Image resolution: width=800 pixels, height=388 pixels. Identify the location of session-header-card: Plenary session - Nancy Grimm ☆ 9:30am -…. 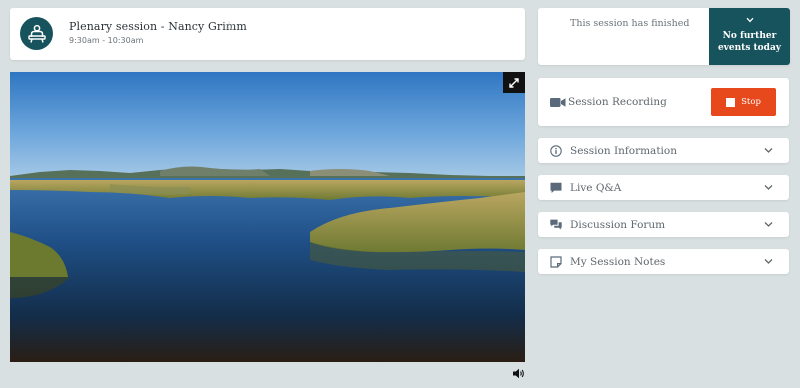
(267, 34).